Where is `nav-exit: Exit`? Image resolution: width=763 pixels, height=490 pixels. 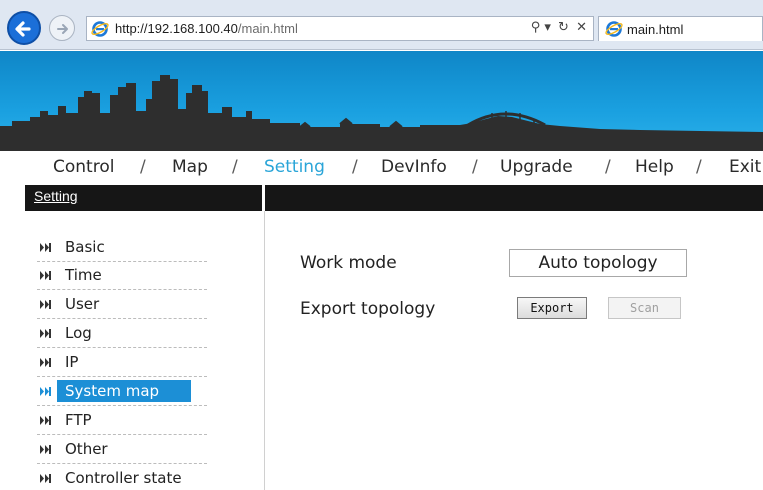
nav-exit: Exit is located at coordinates (745, 167).